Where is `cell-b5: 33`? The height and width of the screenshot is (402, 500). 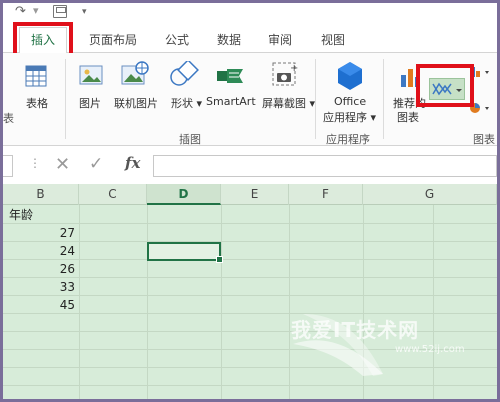 cell-b5: 33 is located at coordinates (45, 287).